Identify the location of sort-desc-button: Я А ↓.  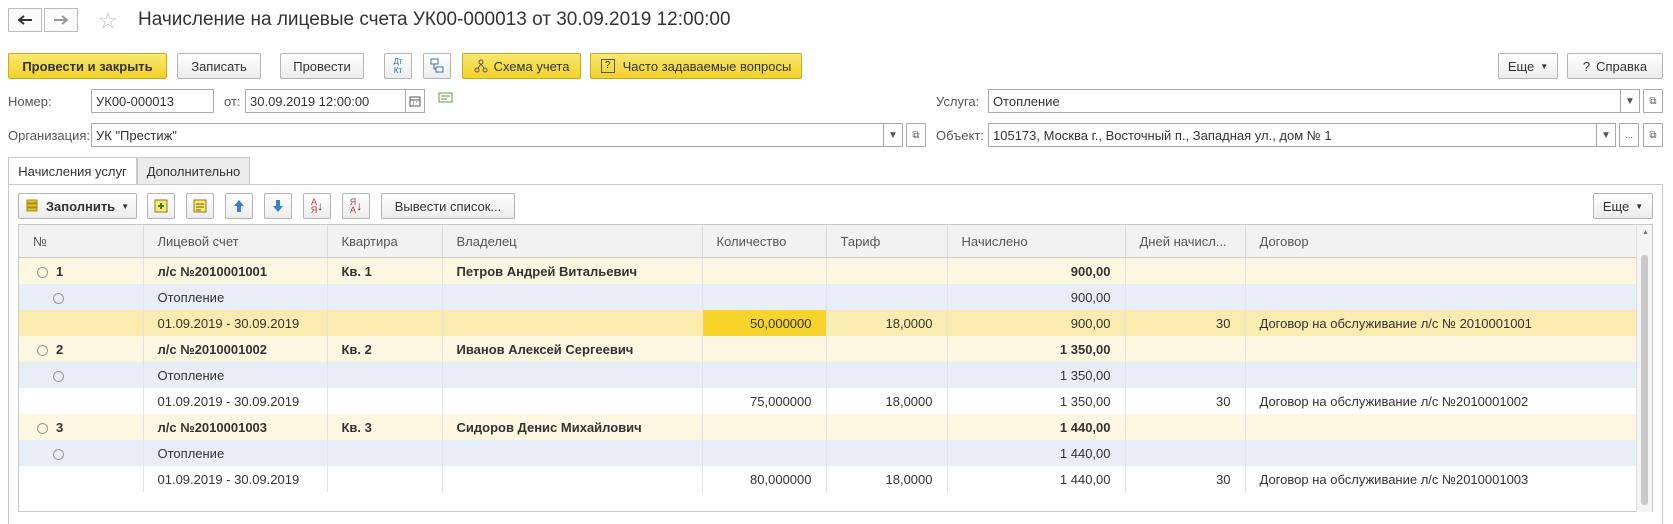
(356, 206).